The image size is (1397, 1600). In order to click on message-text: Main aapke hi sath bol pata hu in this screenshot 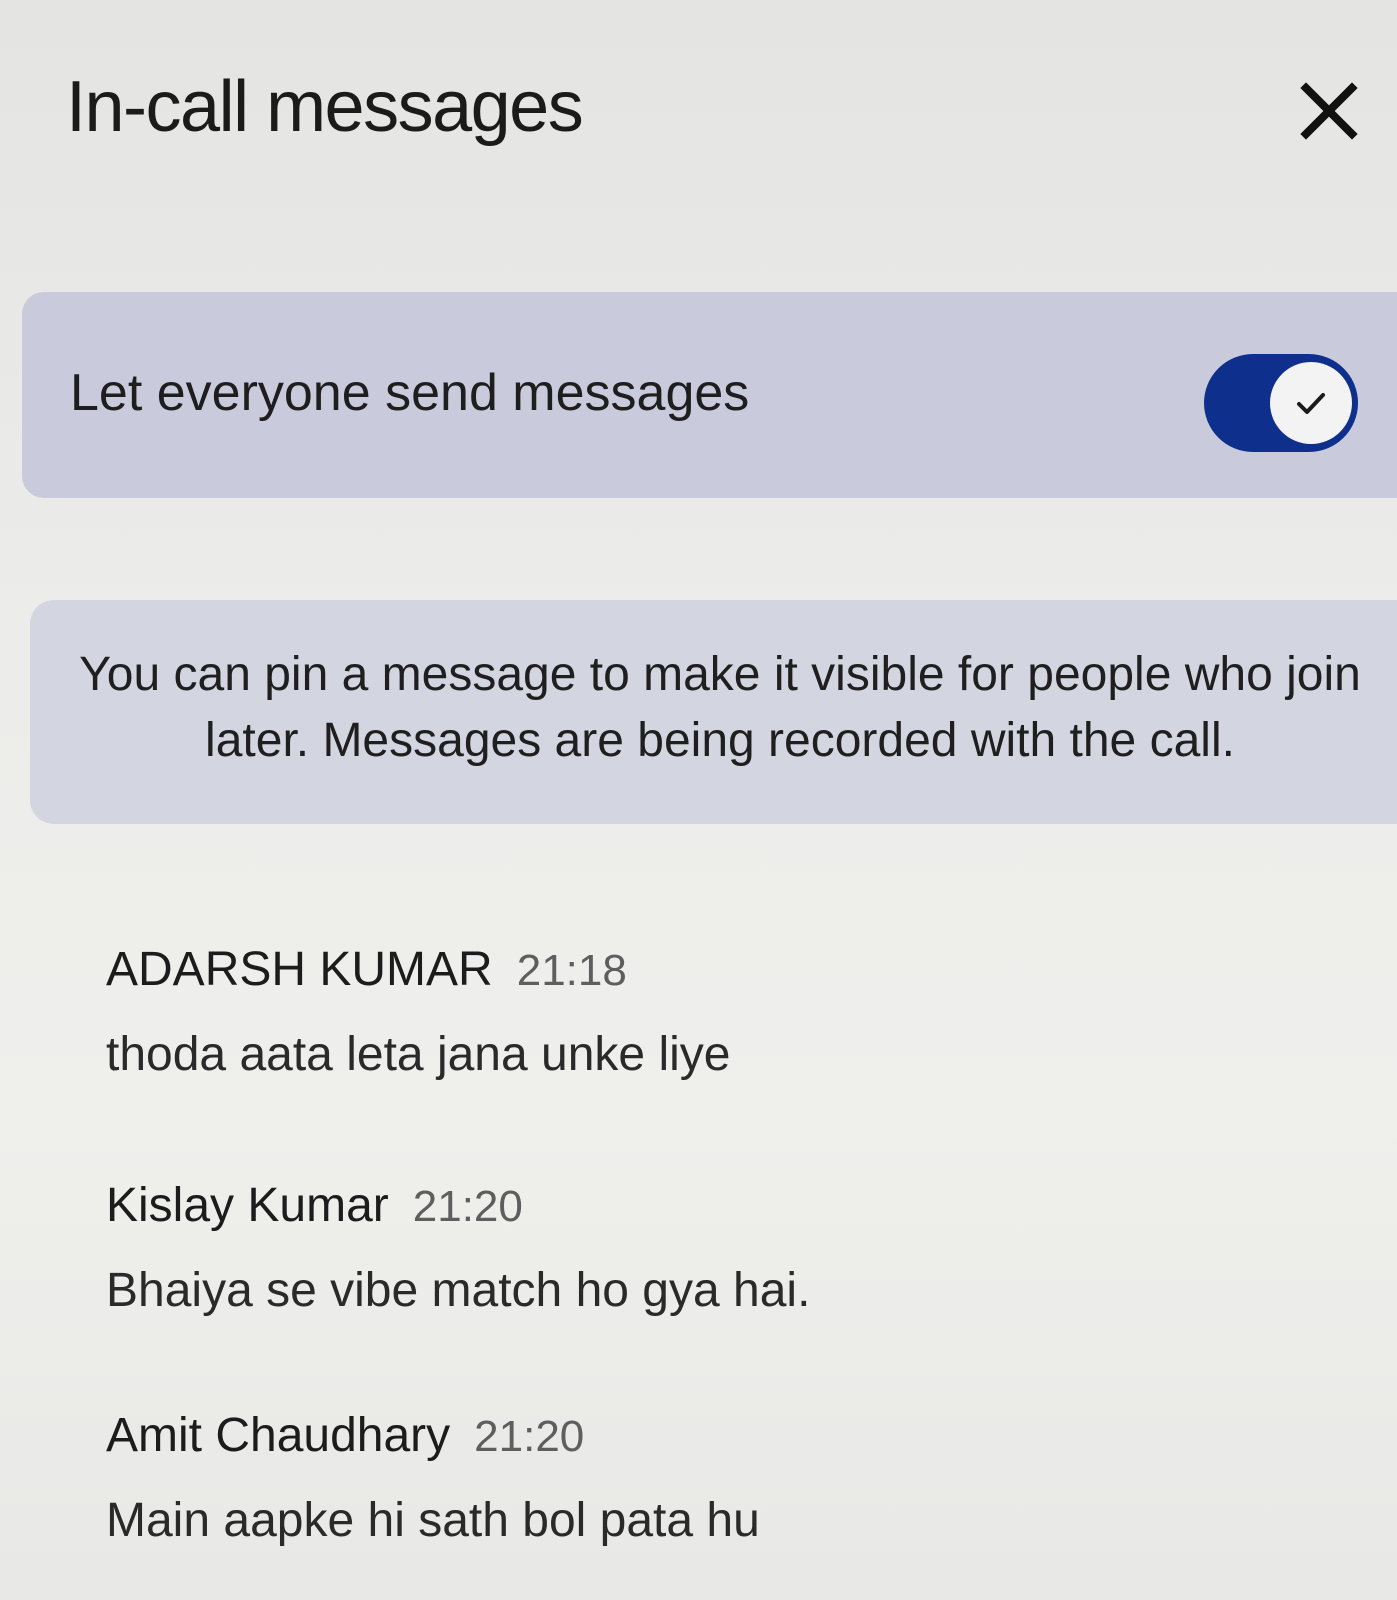, I will do `click(433, 1520)`.